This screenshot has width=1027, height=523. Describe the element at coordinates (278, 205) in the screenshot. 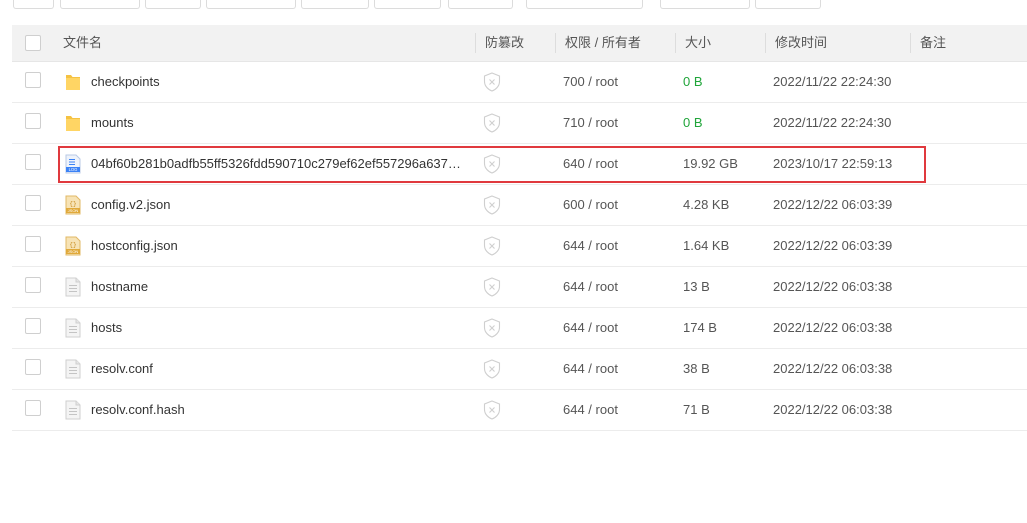

I see `file-name: config.v2.json` at that location.